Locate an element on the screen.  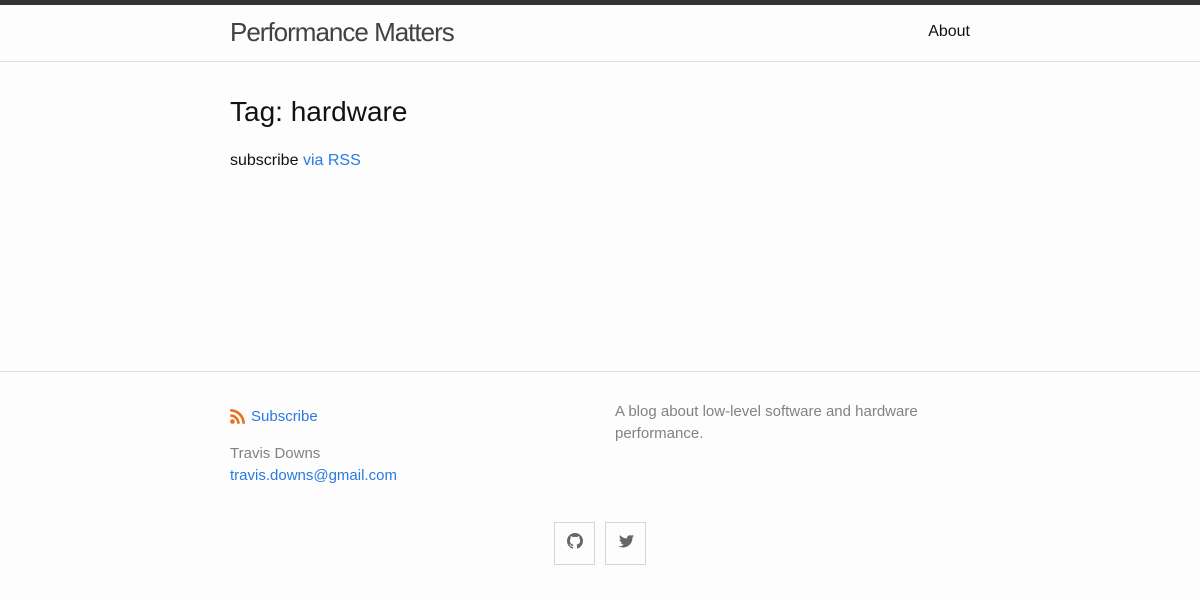
nav-link-about: About is located at coordinates (949, 32).